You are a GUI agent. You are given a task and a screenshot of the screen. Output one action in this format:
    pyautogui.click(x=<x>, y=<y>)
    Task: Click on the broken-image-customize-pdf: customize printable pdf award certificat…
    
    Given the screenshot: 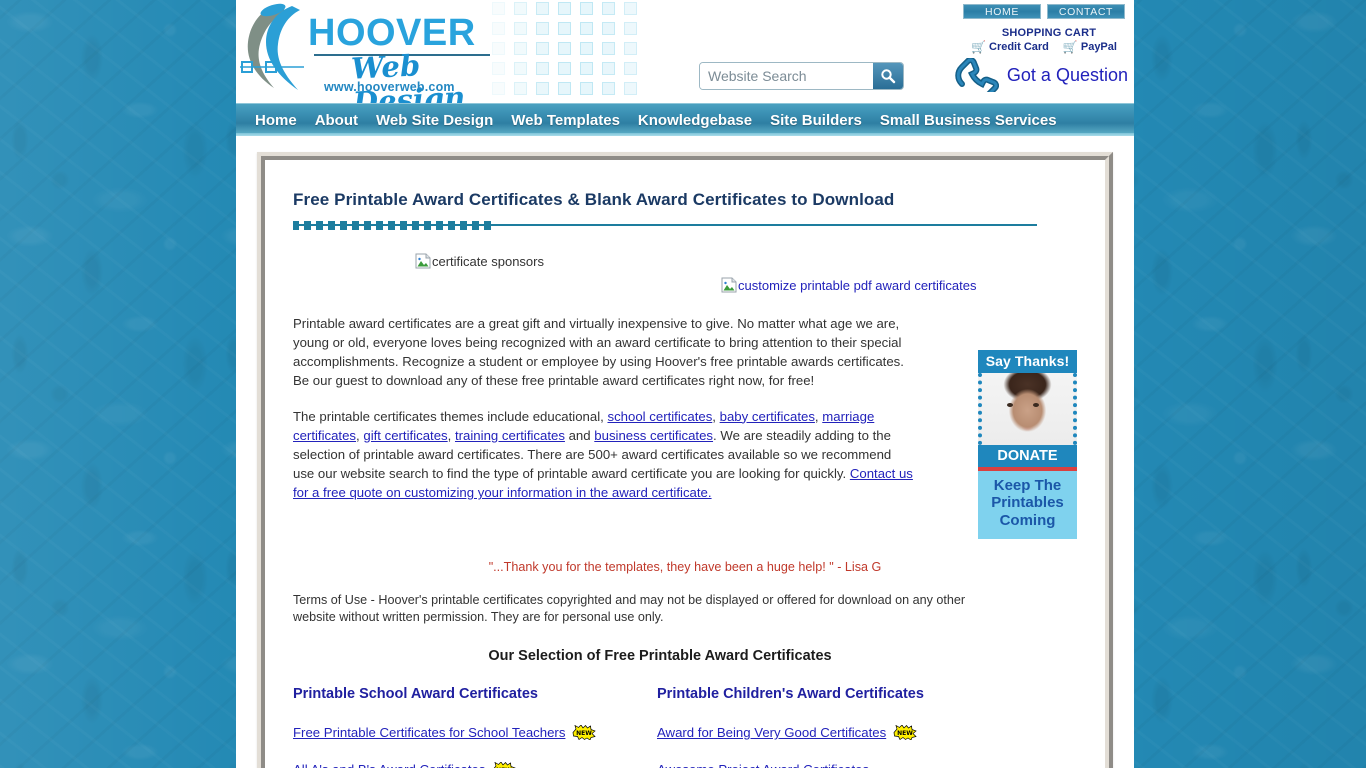 What is the action you would take?
    pyautogui.click(x=848, y=285)
    